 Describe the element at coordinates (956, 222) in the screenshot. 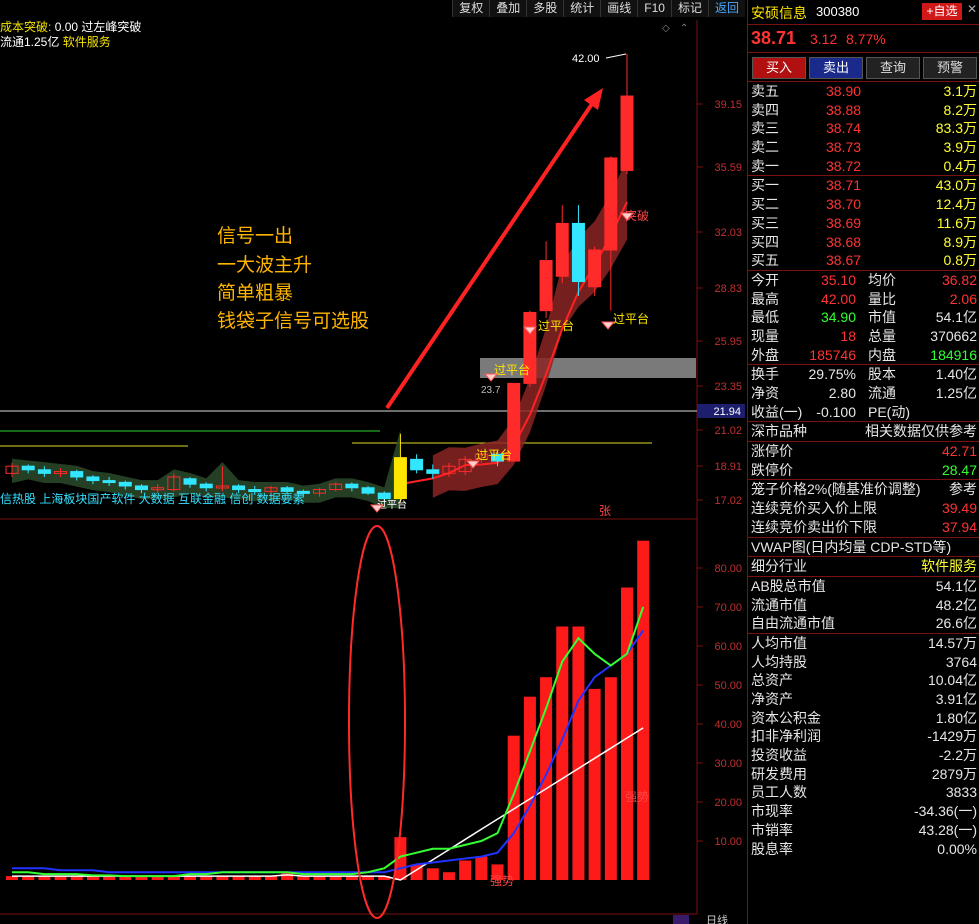

I see `bids-volume: 11.6万` at that location.